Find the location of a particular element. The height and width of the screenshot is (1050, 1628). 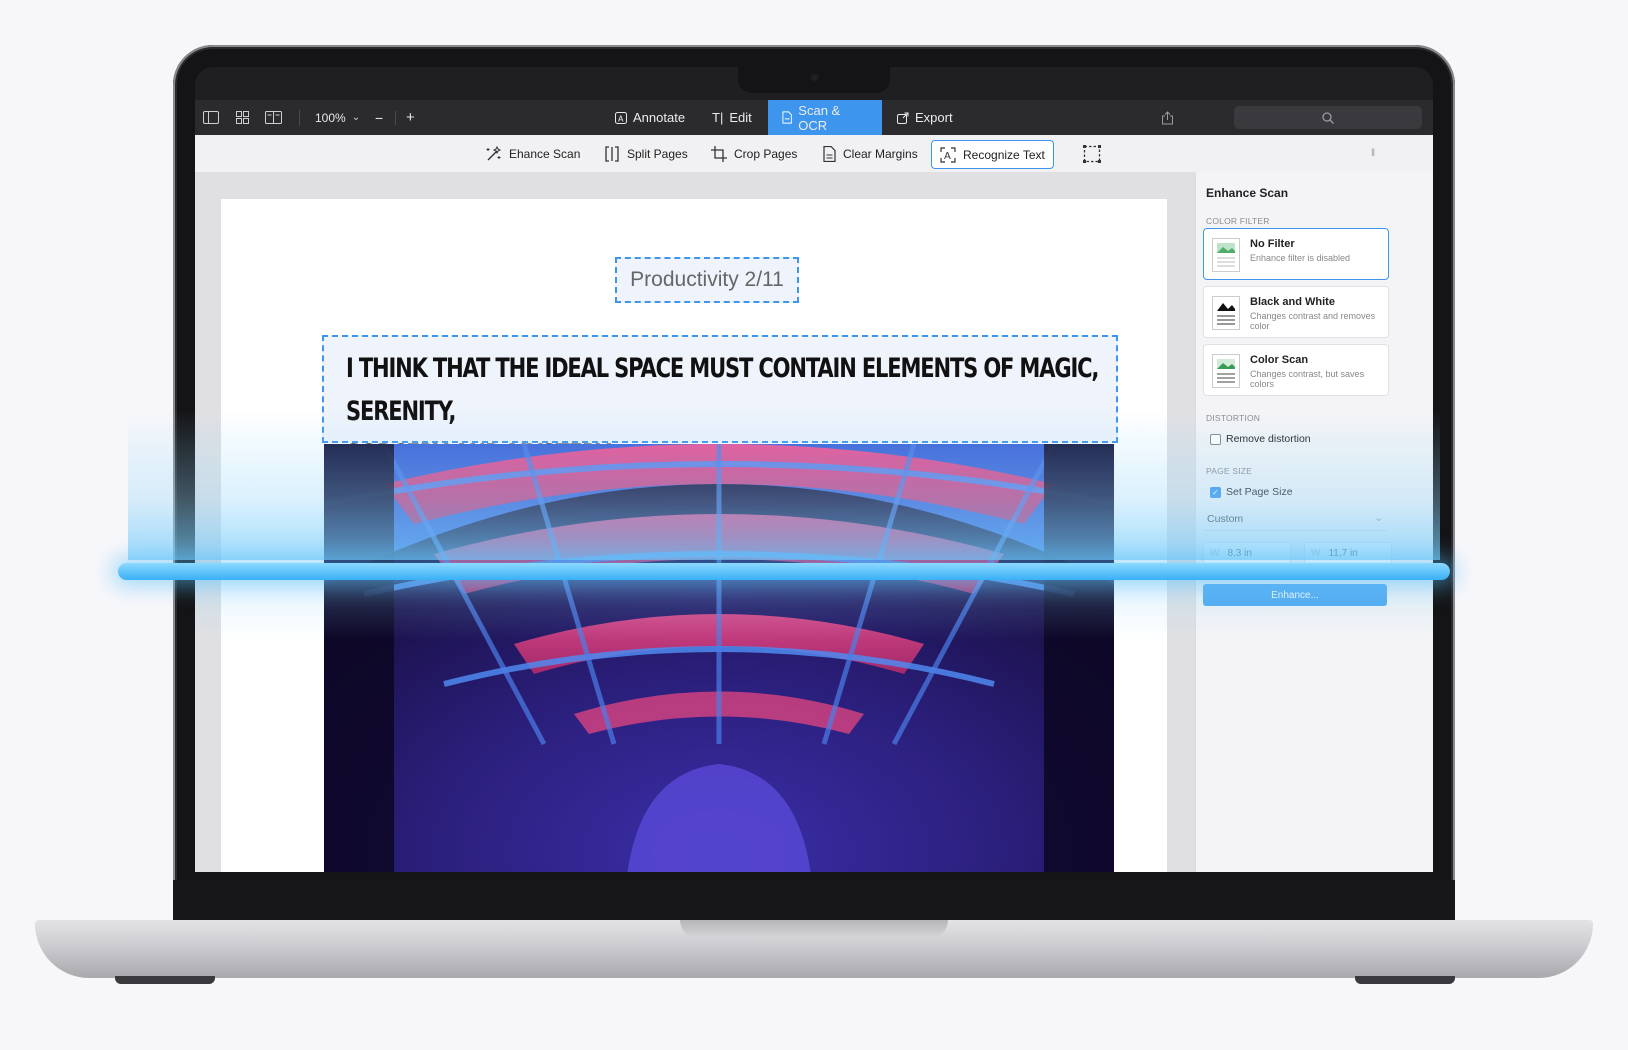

laptop-foot-right is located at coordinates (1405, 980).